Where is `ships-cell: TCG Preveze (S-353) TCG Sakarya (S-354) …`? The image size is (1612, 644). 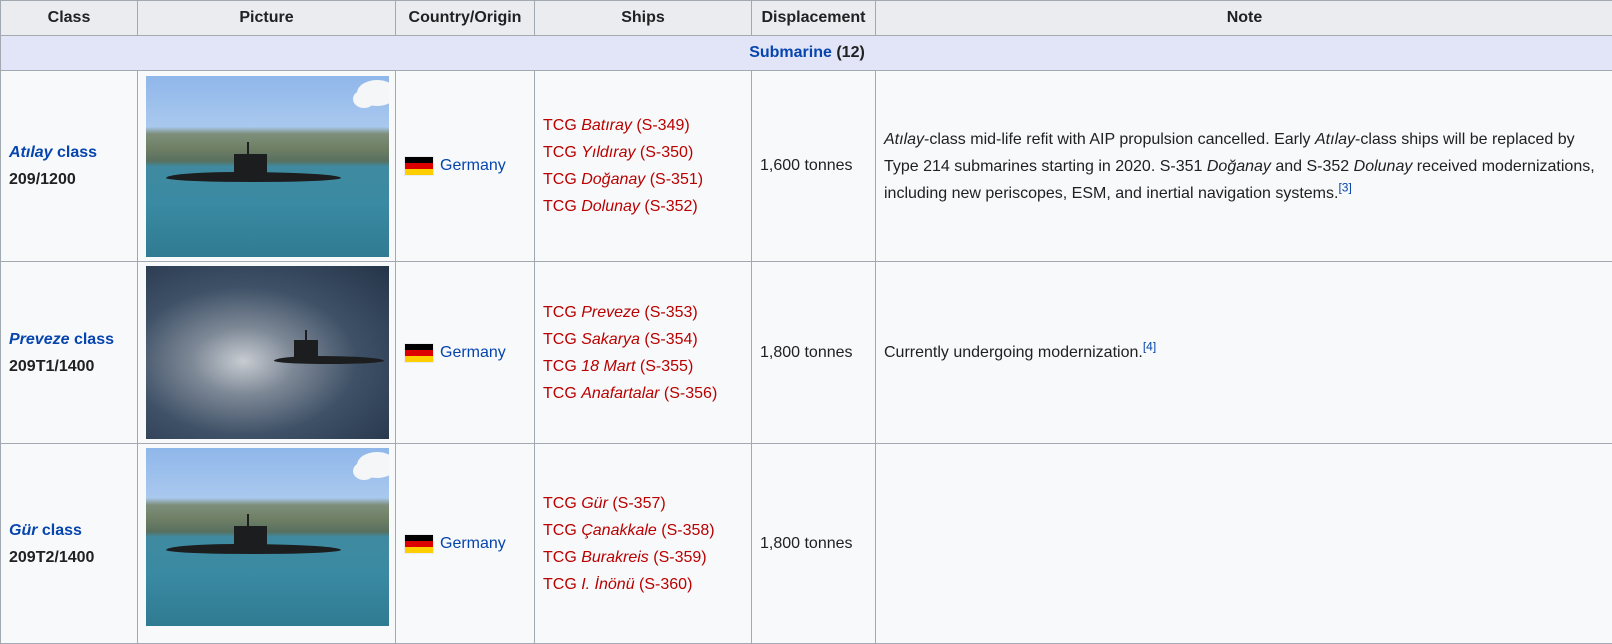 ships-cell: TCG Preveze (S-353) TCG Sakarya (S-354) … is located at coordinates (643, 353).